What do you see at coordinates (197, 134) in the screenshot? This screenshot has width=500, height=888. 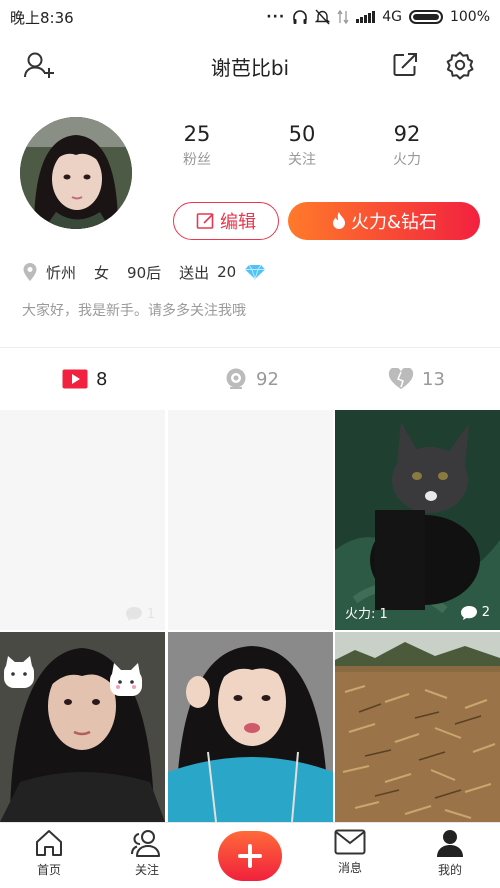 I see `fans-count: 25` at bounding box center [197, 134].